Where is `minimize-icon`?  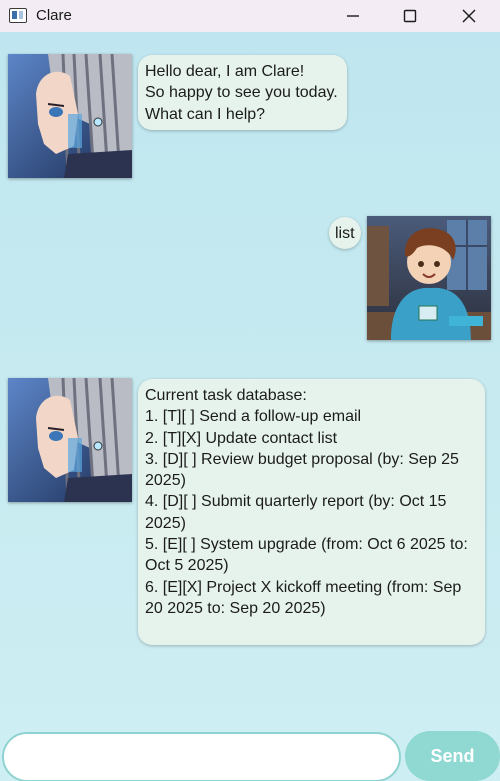
minimize-icon is located at coordinates (353, 16).